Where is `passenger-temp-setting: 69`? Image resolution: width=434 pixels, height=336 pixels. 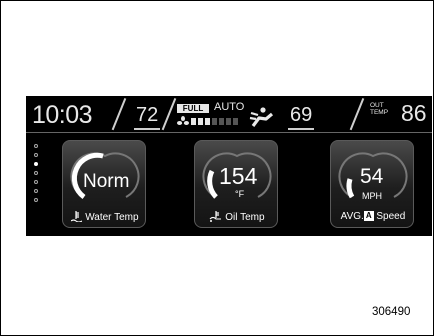 passenger-temp-setting: 69 is located at coordinates (301, 115).